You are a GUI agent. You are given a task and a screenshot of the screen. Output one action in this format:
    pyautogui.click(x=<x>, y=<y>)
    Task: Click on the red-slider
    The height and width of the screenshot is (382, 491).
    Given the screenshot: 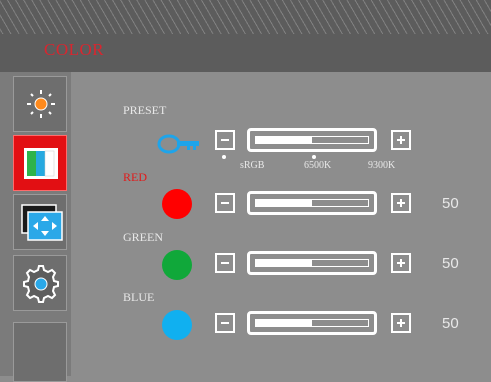 What is the action you would take?
    pyautogui.click(x=312, y=203)
    